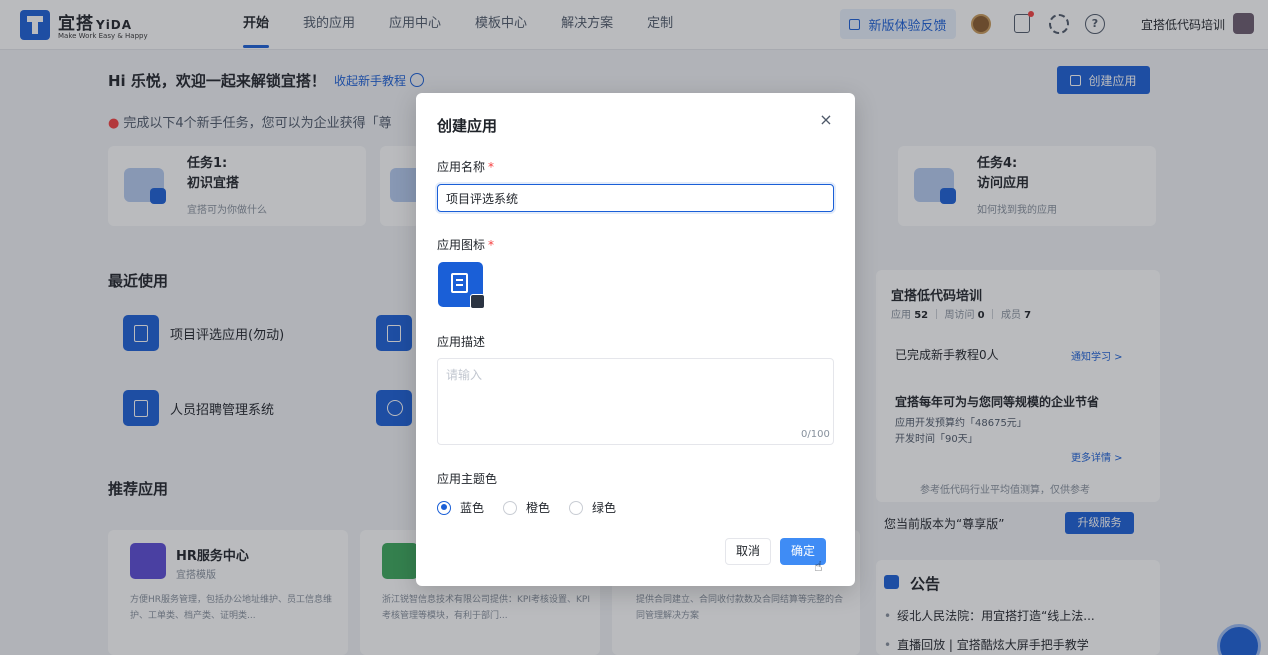 The image size is (1268, 655). What do you see at coordinates (459, 283) in the screenshot?
I see `document-icon` at bounding box center [459, 283].